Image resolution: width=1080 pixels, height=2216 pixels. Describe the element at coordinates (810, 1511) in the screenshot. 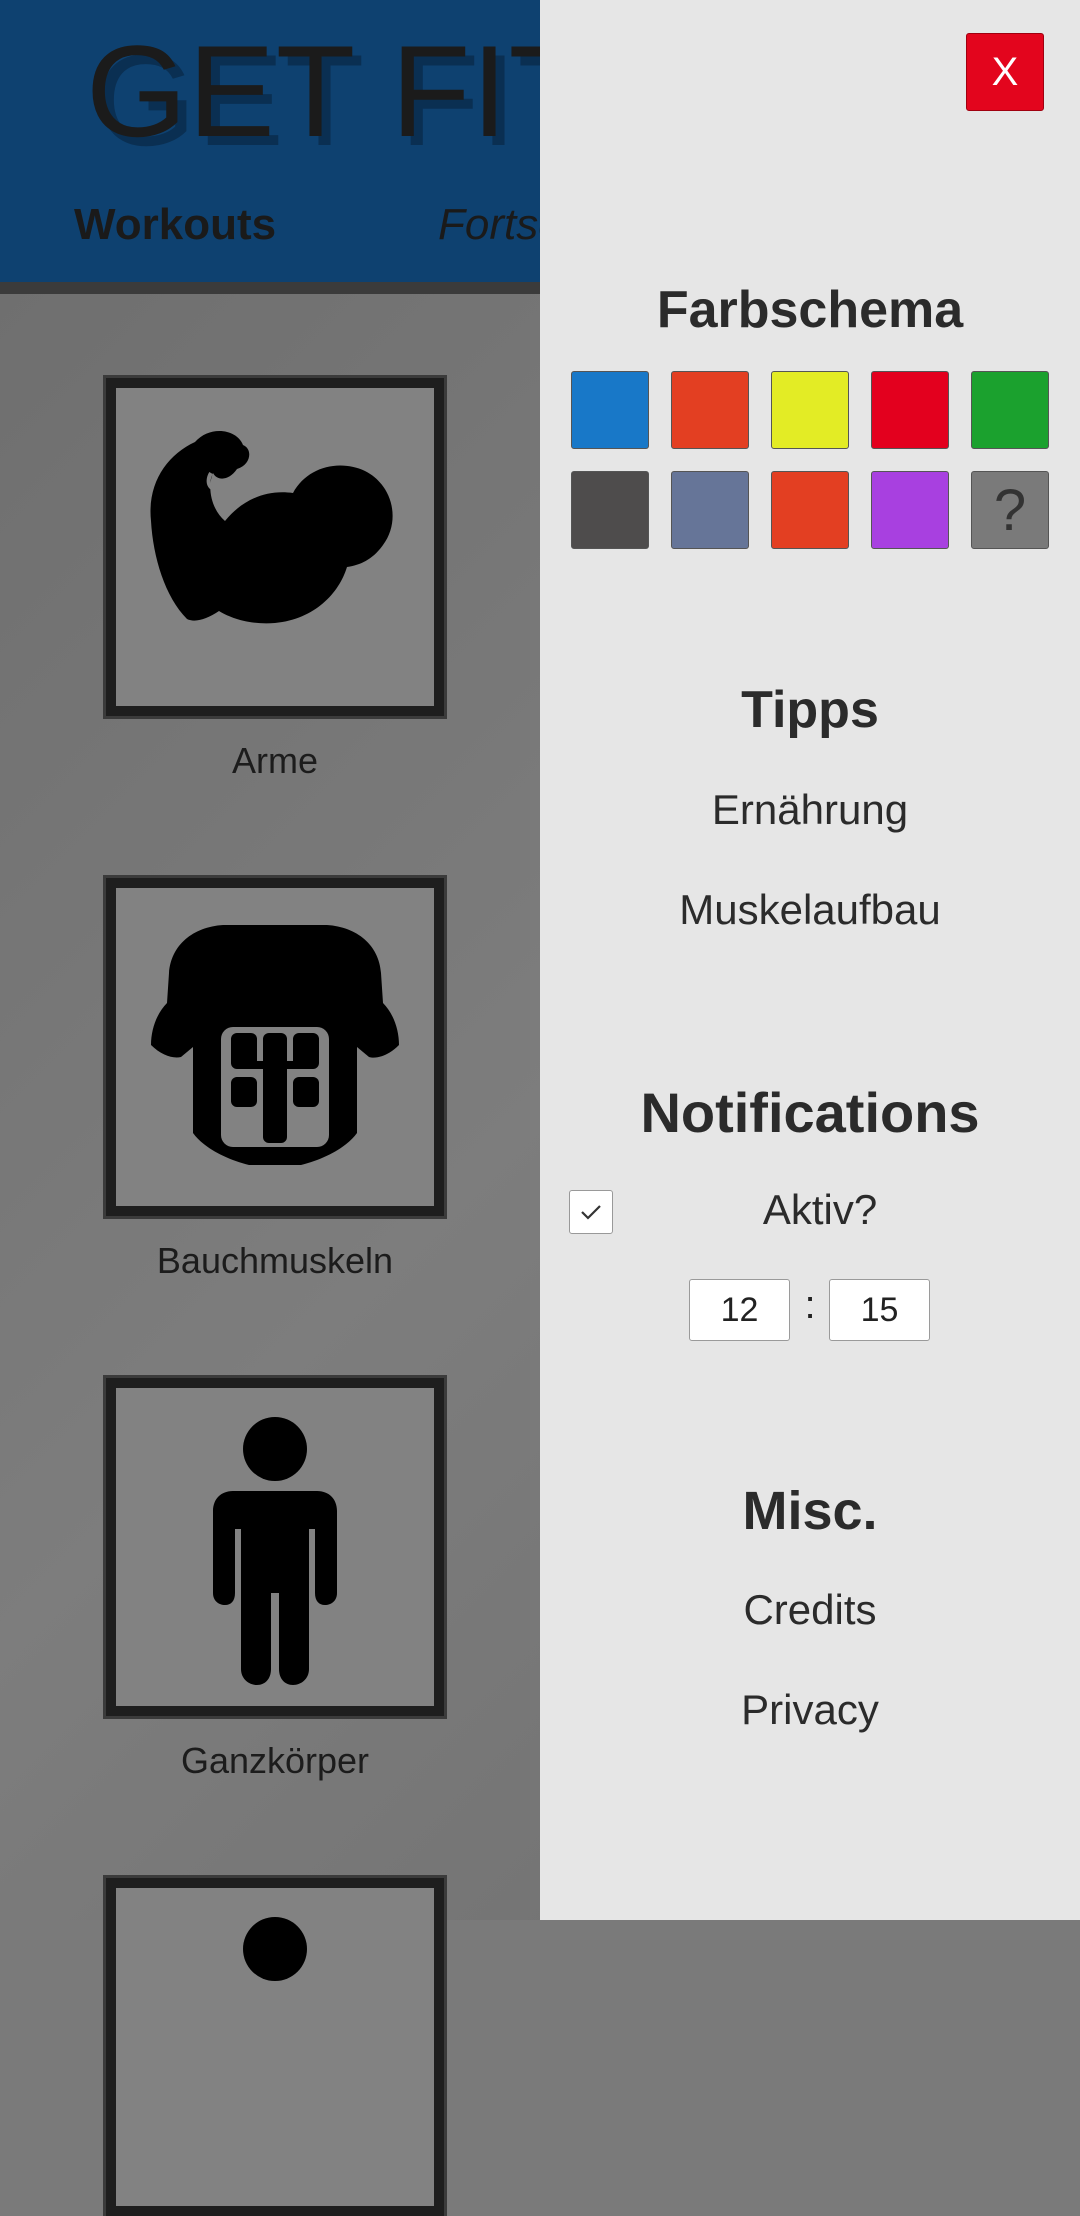

I see `misc-title: Misc.` at that location.